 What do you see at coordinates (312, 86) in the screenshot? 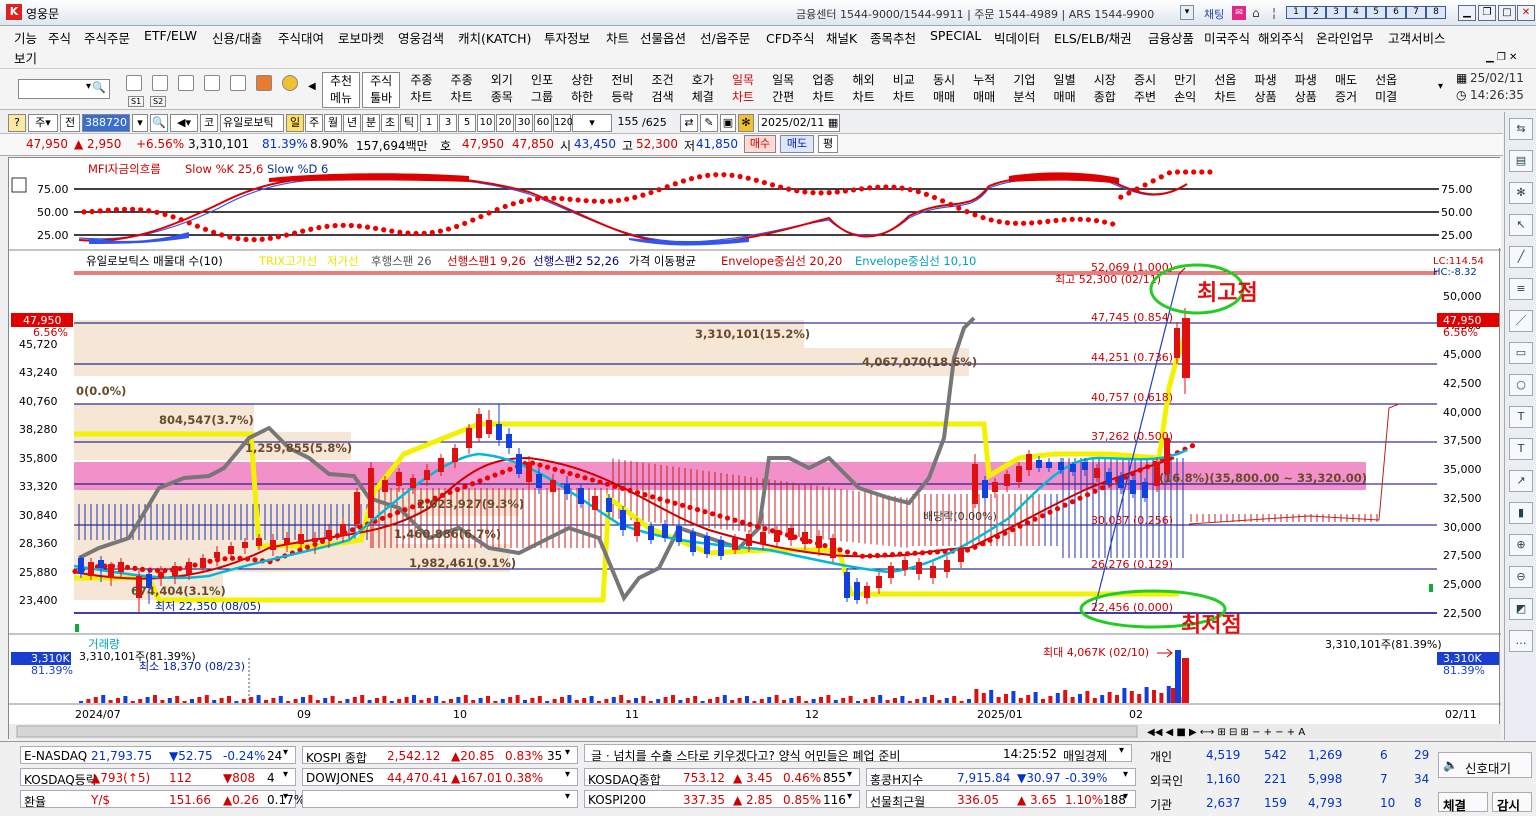
I see `left-arrow-icon: ◀` at bounding box center [312, 86].